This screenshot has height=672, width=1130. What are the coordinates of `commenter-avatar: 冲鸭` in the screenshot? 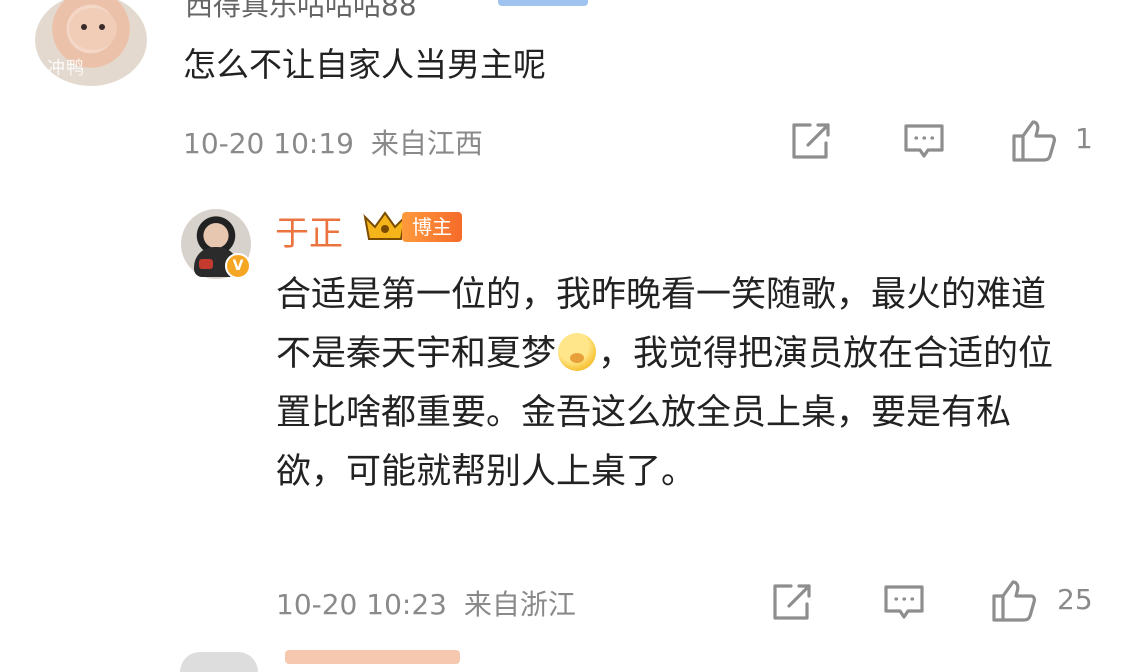 It's located at (91, 43).